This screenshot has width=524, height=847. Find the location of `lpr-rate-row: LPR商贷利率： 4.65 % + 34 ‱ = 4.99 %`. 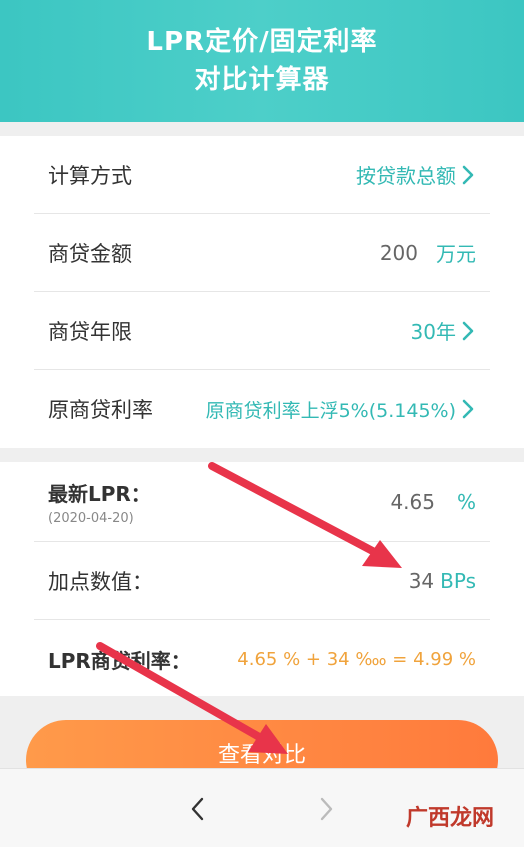

lpr-rate-row: LPR商贷利率： 4.65 % + 34 ‱ = 4.99 % is located at coordinates (262, 659).